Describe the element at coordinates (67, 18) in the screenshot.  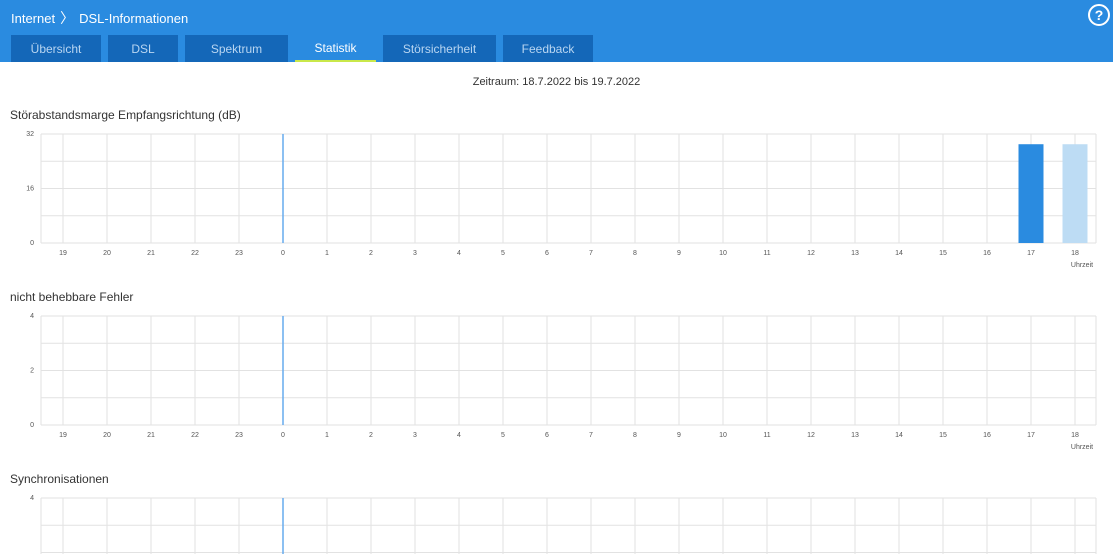
I see `chevron-right-icon: 〉` at that location.